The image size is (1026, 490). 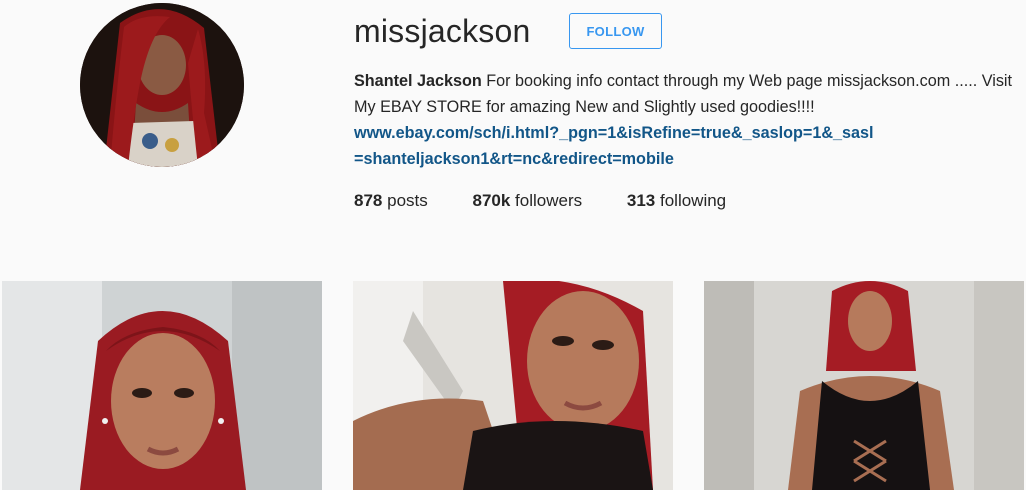 I want to click on follow-button: FOLLOW, so click(x=615, y=31).